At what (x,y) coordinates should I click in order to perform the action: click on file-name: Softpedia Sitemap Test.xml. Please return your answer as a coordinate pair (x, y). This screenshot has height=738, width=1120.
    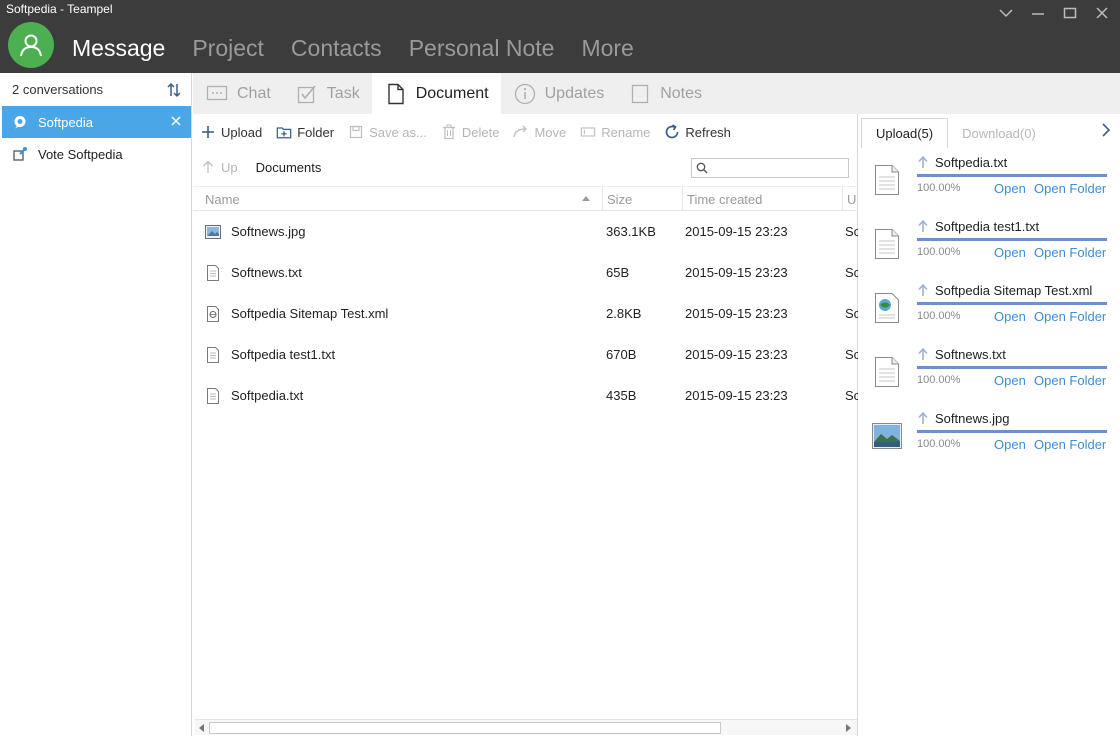
    Looking at the image, I should click on (310, 313).